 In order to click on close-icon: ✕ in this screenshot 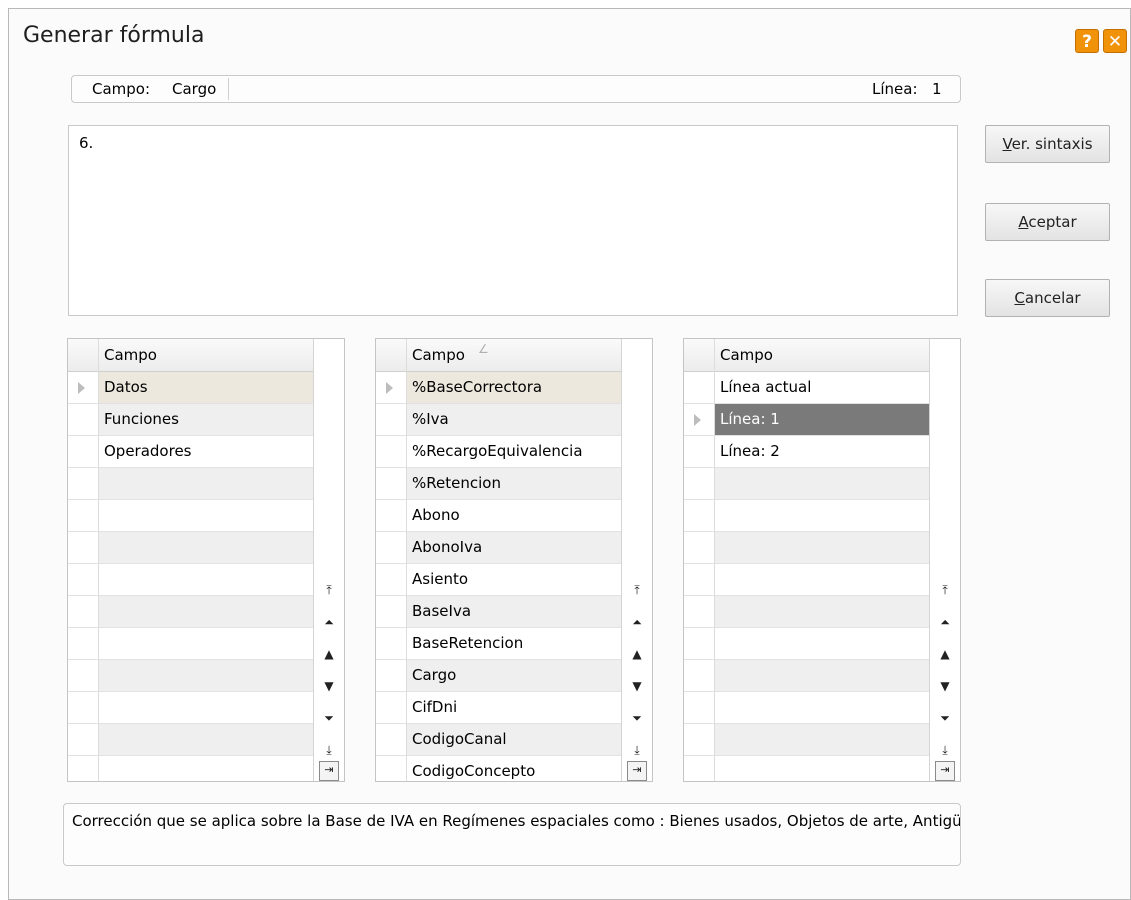, I will do `click(1115, 41)`.